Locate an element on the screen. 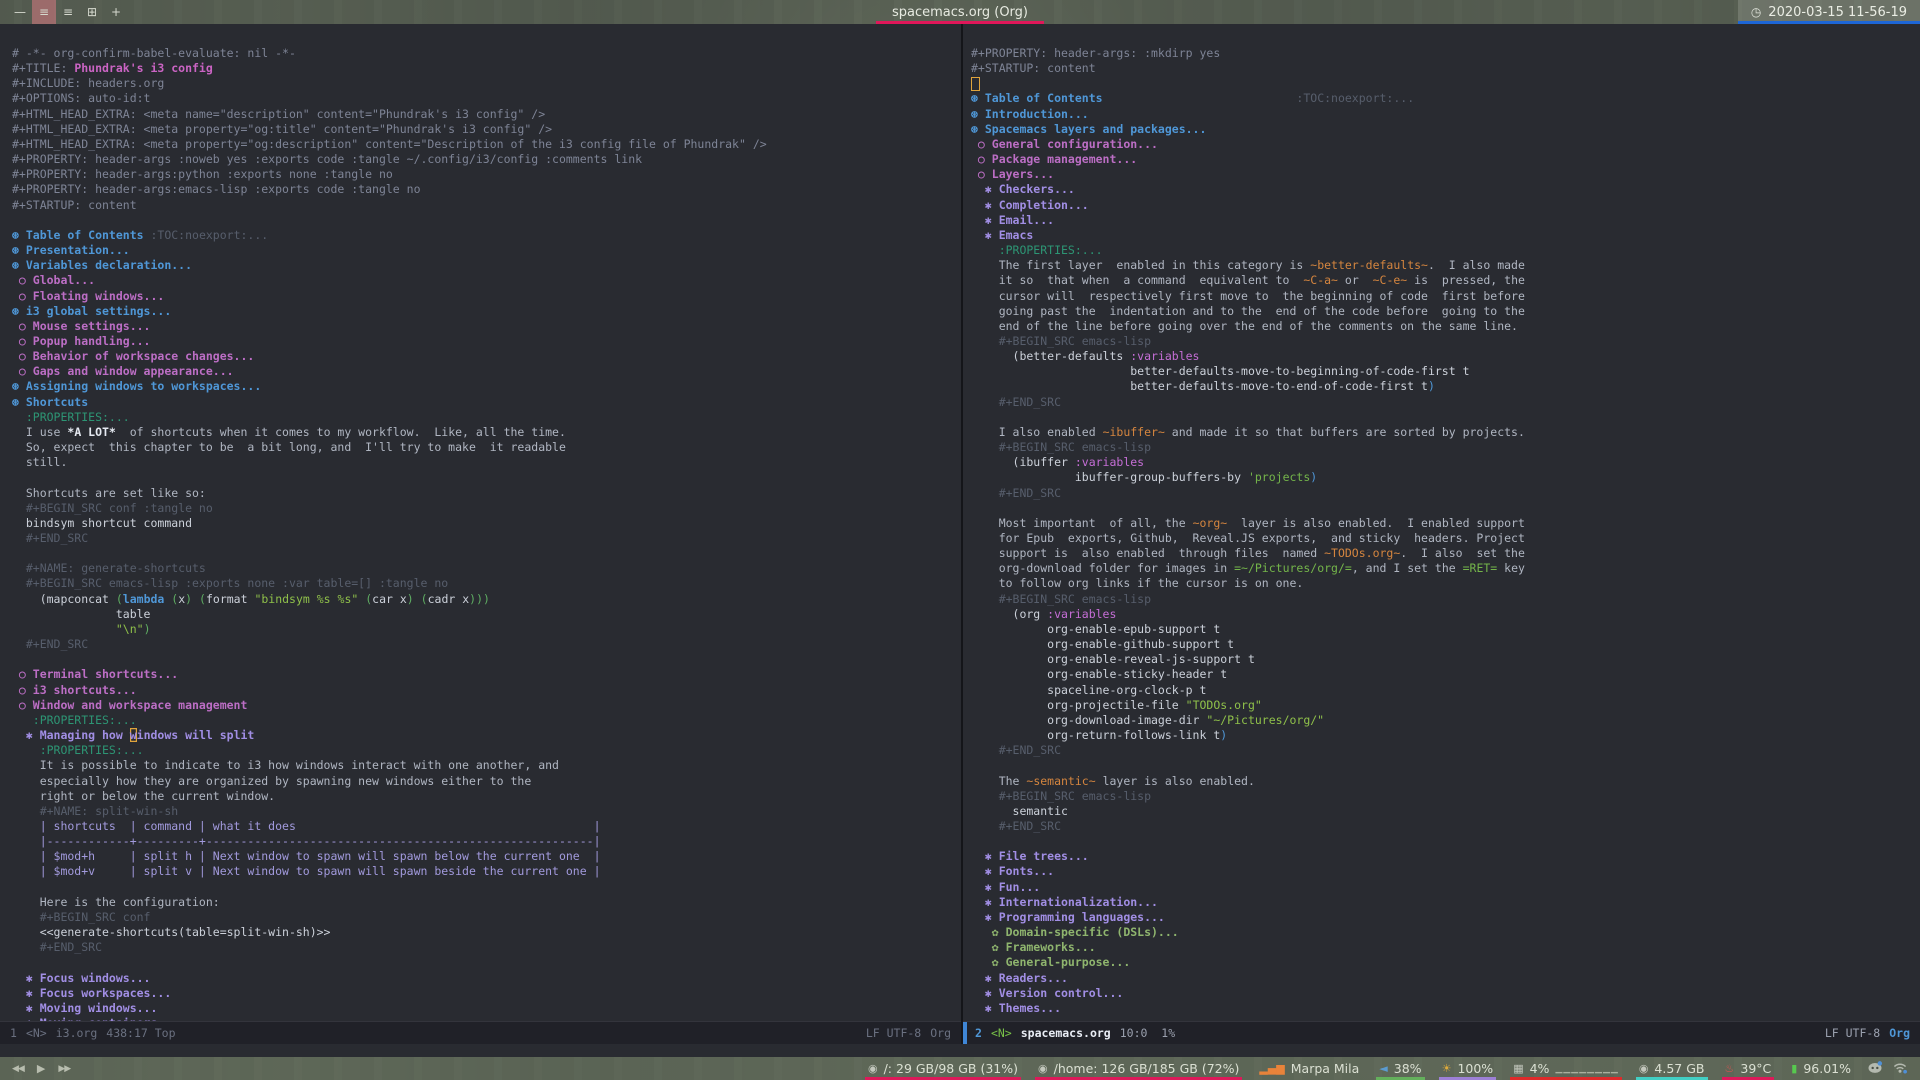  workspace-button: + is located at coordinates (116, 12).